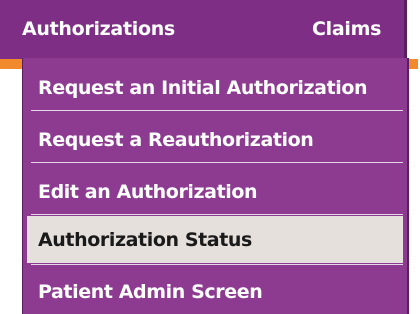 This screenshot has height=314, width=420. Describe the element at coordinates (346, 29) in the screenshot. I see `nav-item-claims: Claims` at that location.